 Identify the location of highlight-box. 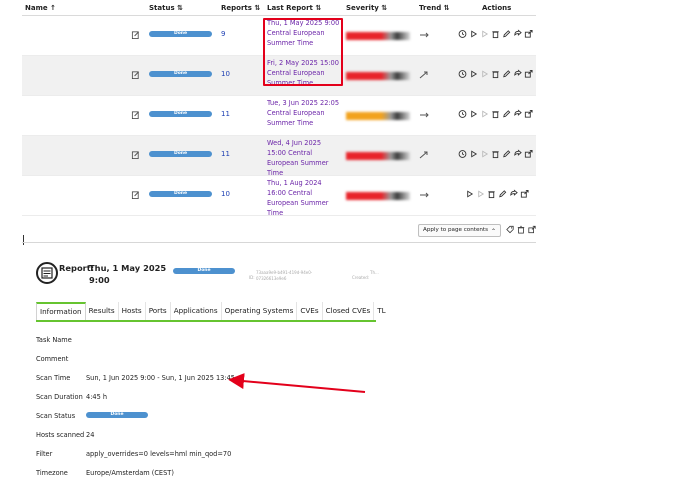
(303, 52).